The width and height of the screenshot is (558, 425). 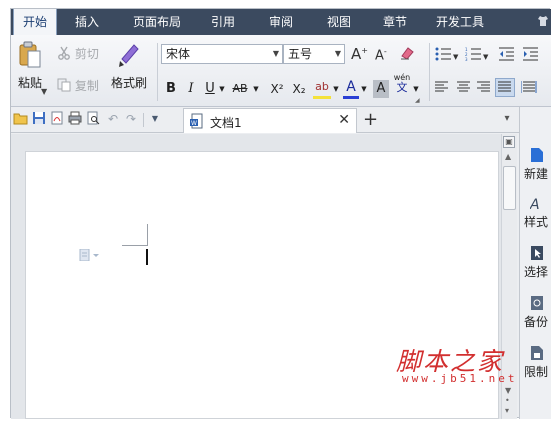 What do you see at coordinates (75, 119) in the screenshot?
I see `print-icon` at bounding box center [75, 119].